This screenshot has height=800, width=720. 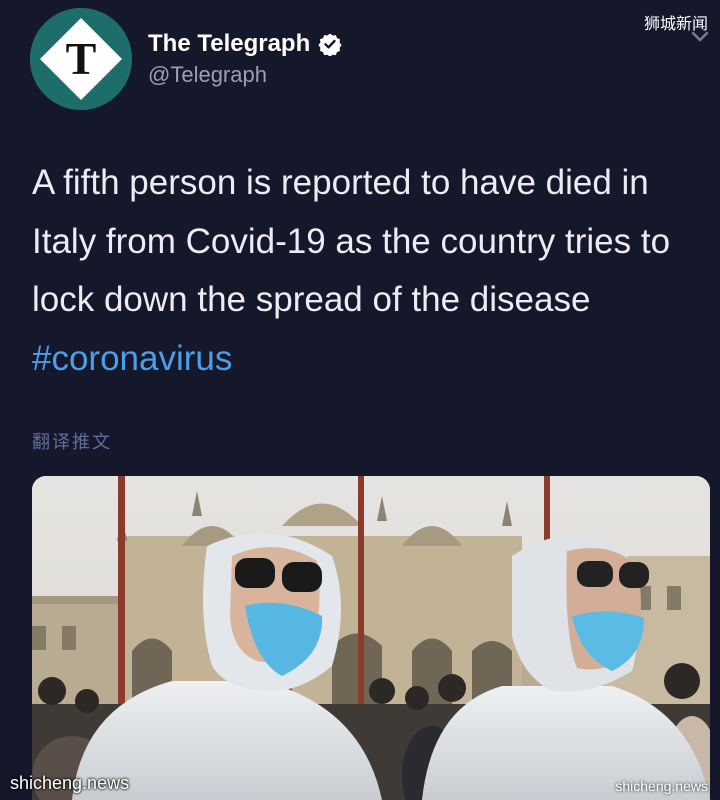 What do you see at coordinates (245, 59) in the screenshot?
I see `account-info: The Telegraph @Telegraph` at bounding box center [245, 59].